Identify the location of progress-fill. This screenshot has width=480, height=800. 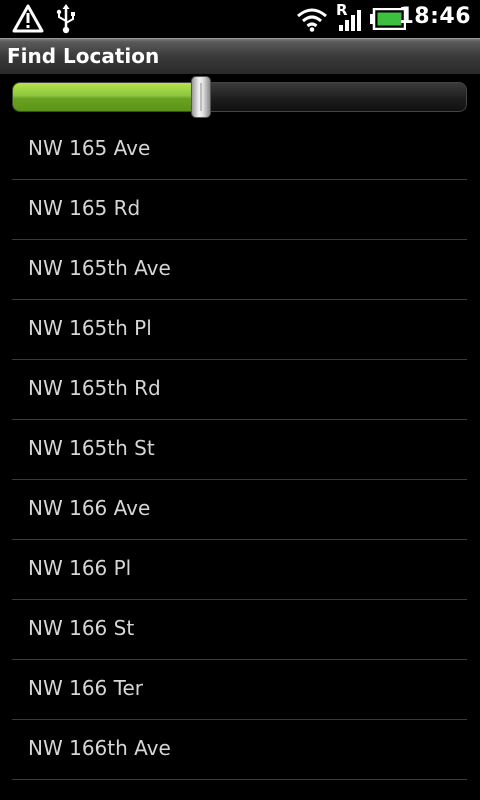
(106, 97).